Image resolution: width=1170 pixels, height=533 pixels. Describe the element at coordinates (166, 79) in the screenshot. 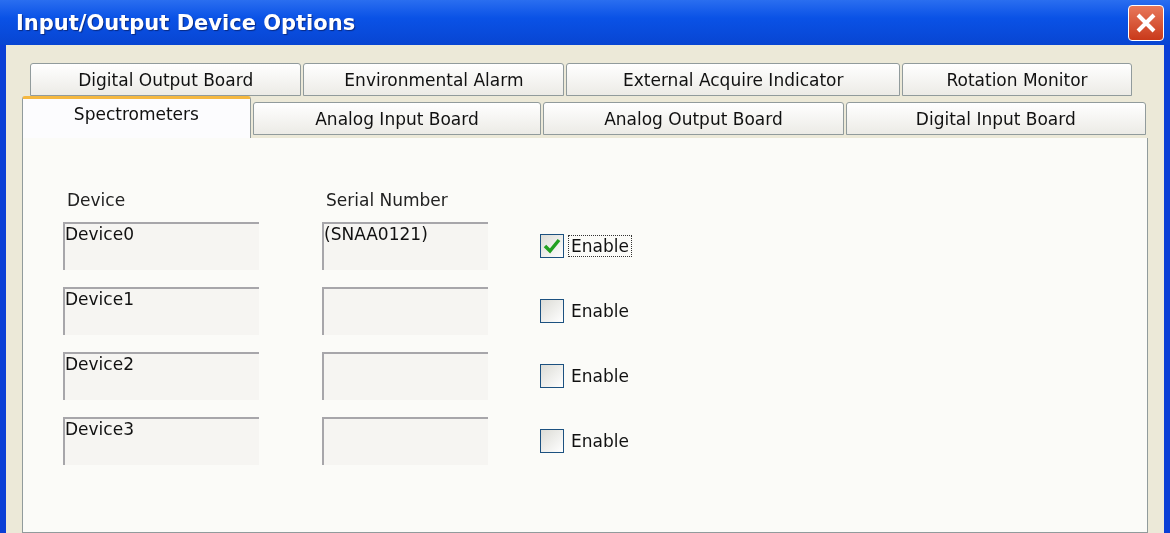

I see `tab: Digital Output Board` at that location.